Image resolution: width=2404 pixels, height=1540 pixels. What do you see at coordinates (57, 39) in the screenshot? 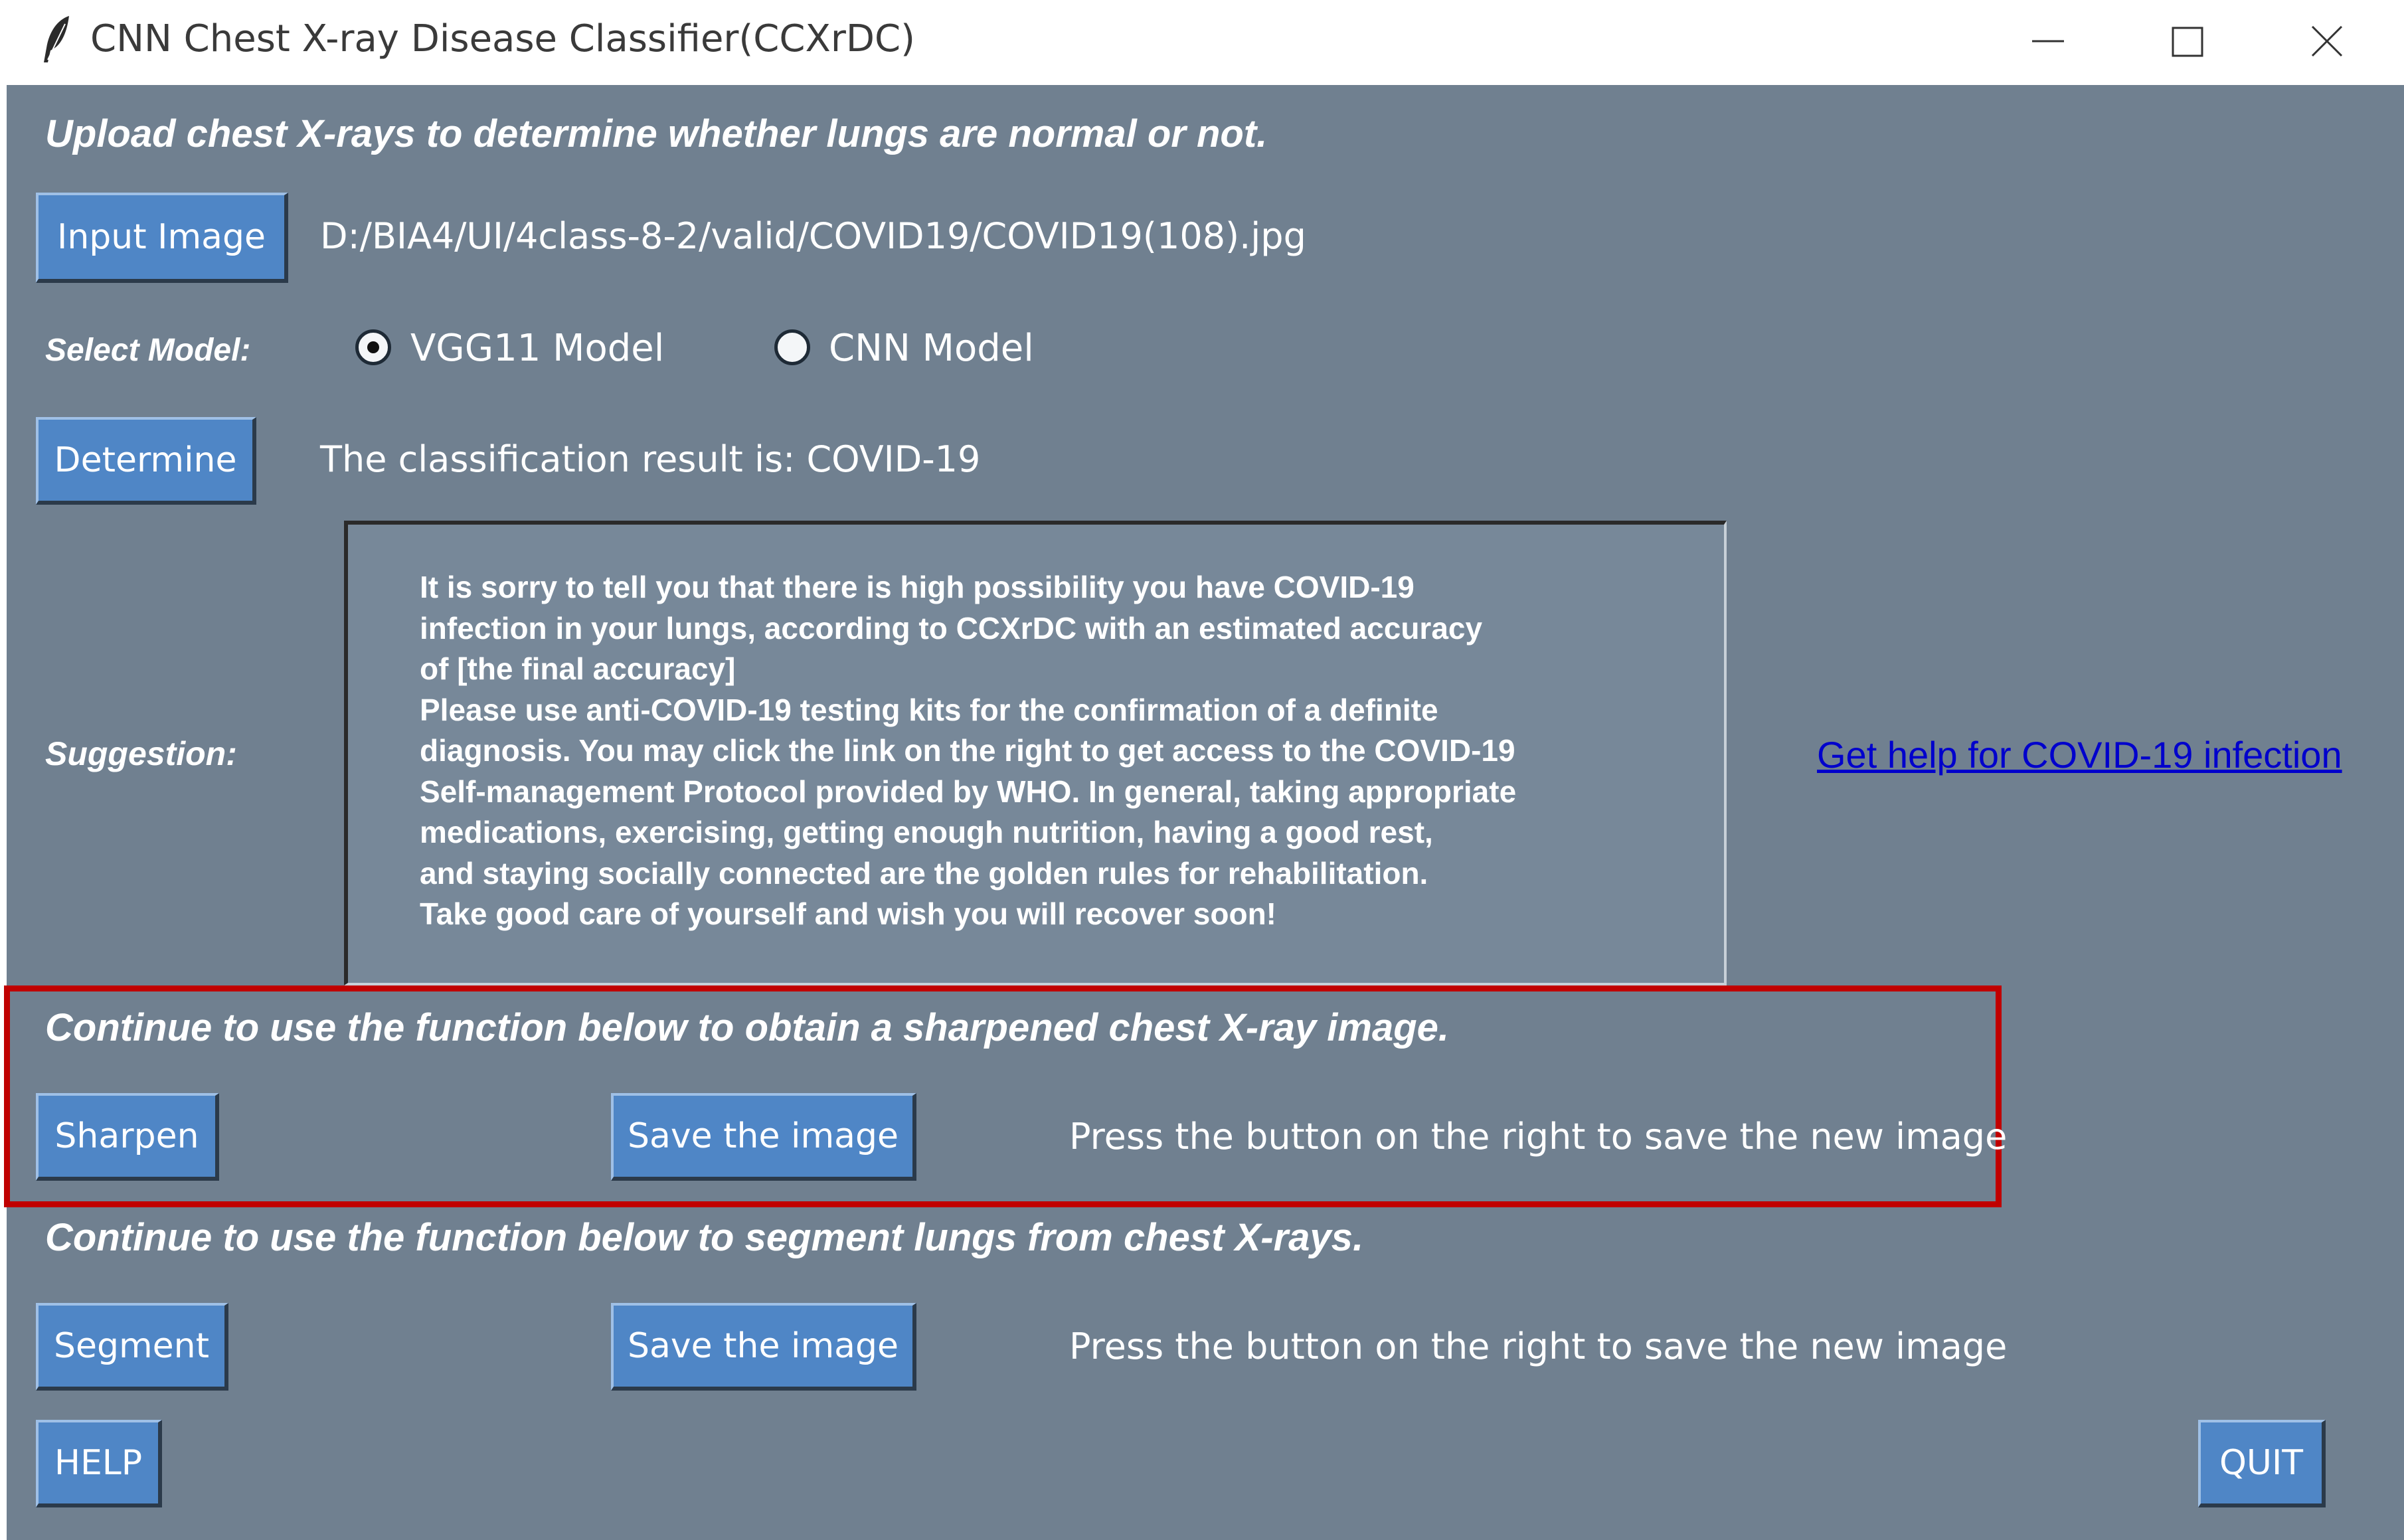
I see `feather-icon` at bounding box center [57, 39].